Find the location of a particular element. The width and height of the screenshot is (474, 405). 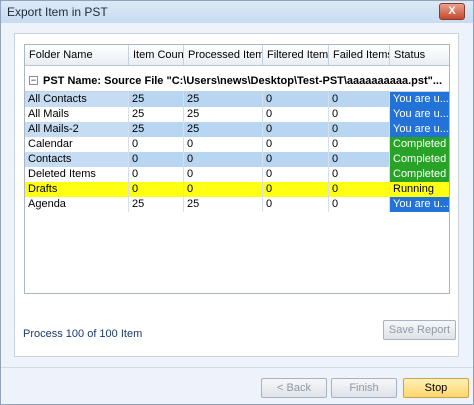

folder-name-cell: Agenda is located at coordinates (77, 204).